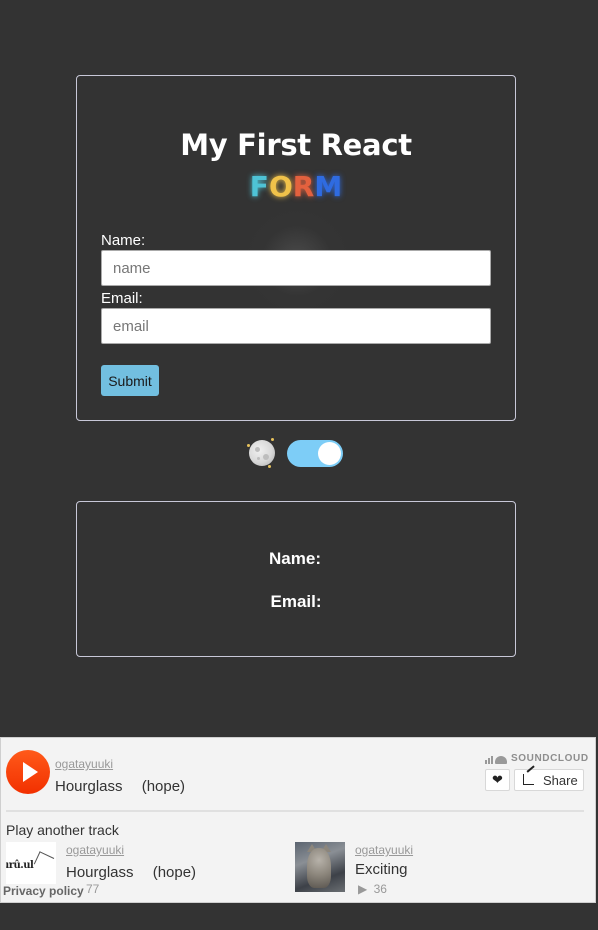 The width and height of the screenshot is (598, 930). What do you see at coordinates (560, 780) in the screenshot?
I see `share-label: Share` at bounding box center [560, 780].